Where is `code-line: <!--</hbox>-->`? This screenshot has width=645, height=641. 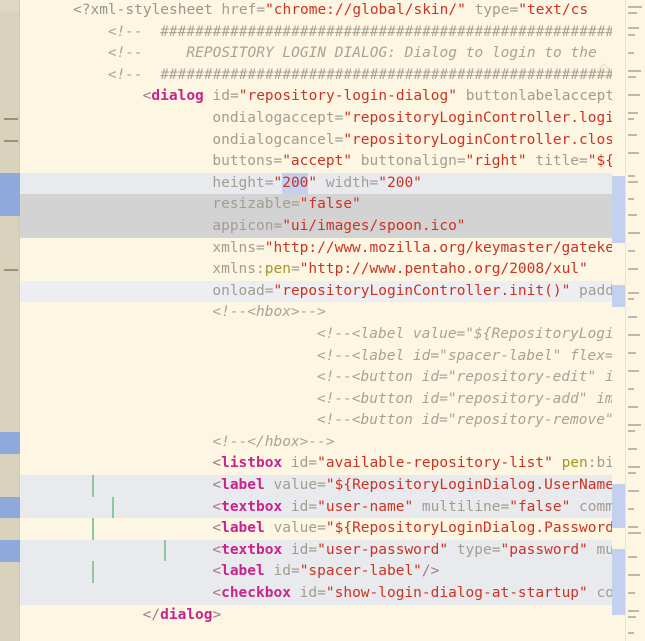
code-line: <!--</hbox>--> is located at coordinates (316, 443).